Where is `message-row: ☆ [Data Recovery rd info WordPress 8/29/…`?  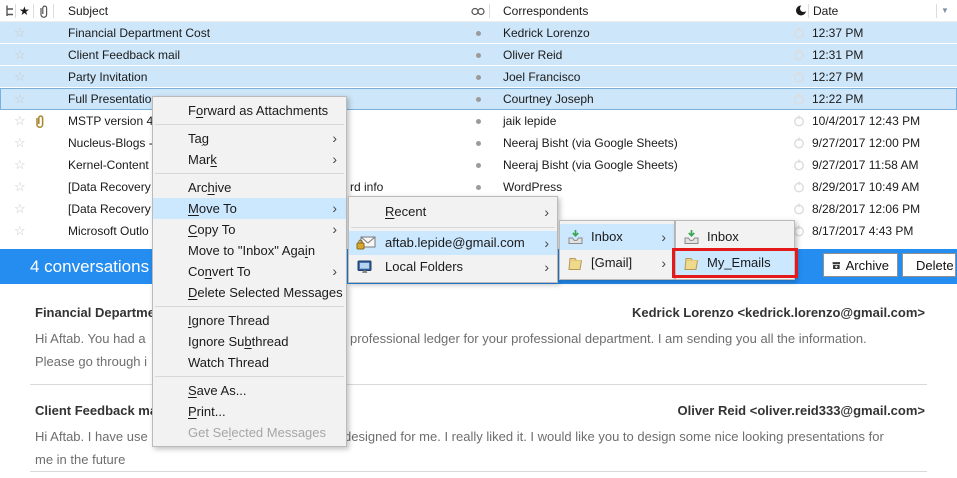 message-row: ☆ [Data Recovery rd info WordPress 8/29/… is located at coordinates (478, 187).